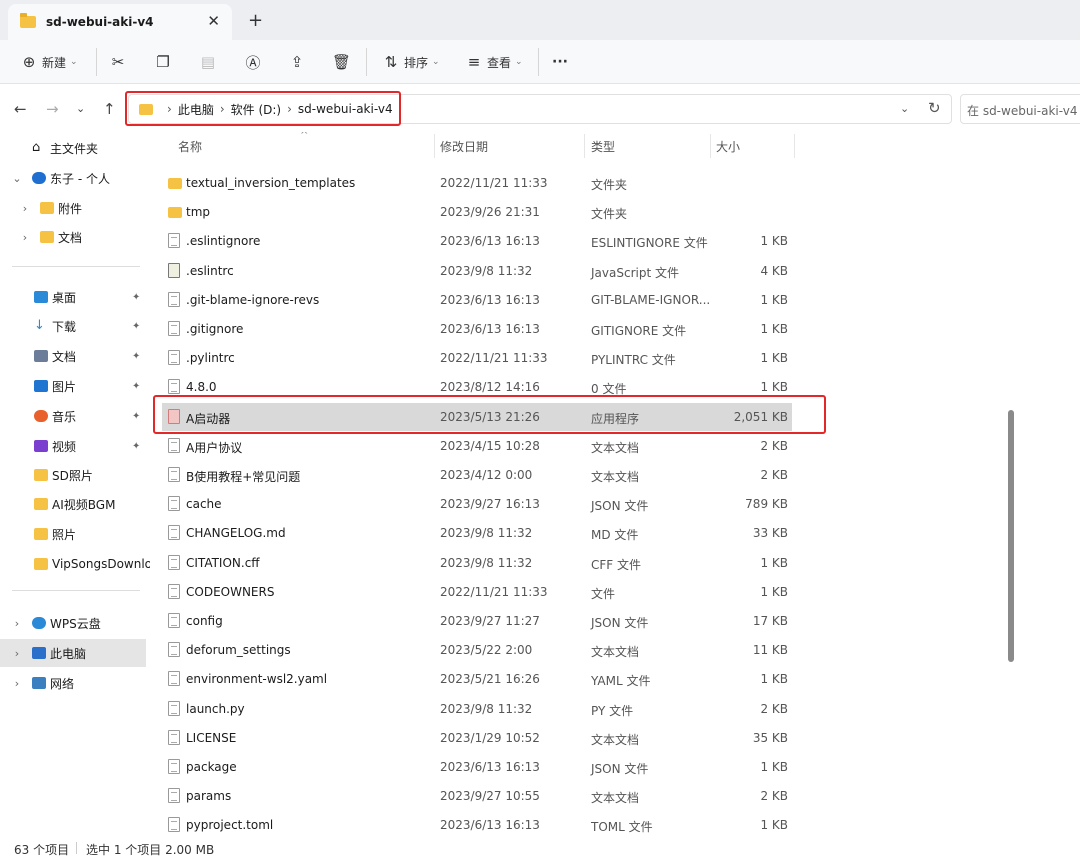 The image size is (1080, 857). What do you see at coordinates (75, 534) in the screenshot?
I see `sidebar-item-photos: 照片` at bounding box center [75, 534].